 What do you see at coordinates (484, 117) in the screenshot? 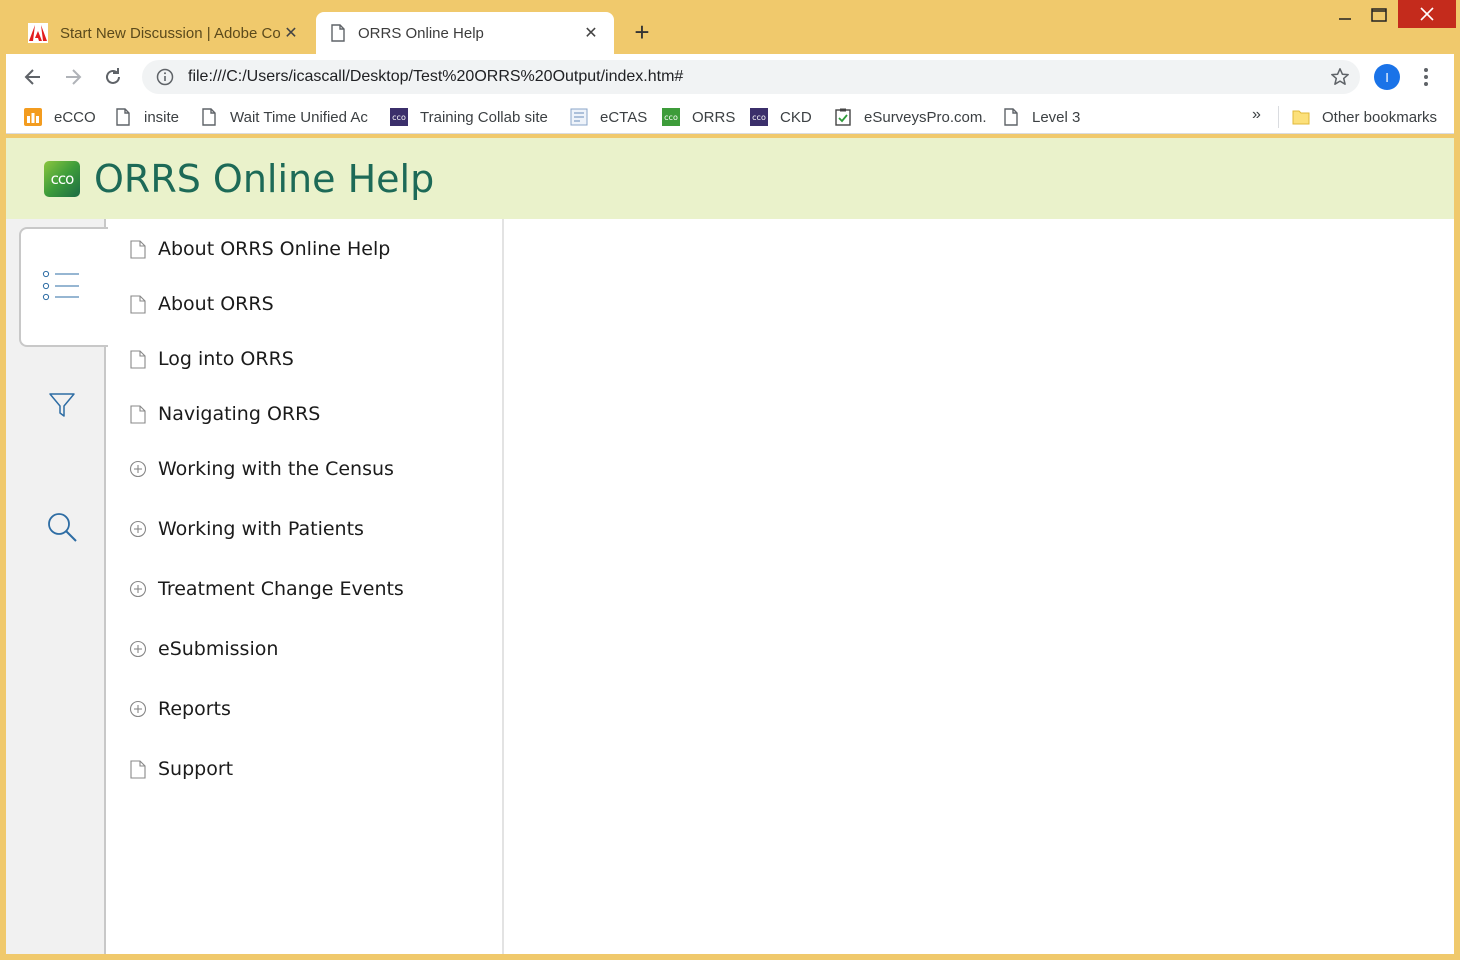
I see `bookmark-label: Training Collab site` at bounding box center [484, 117].